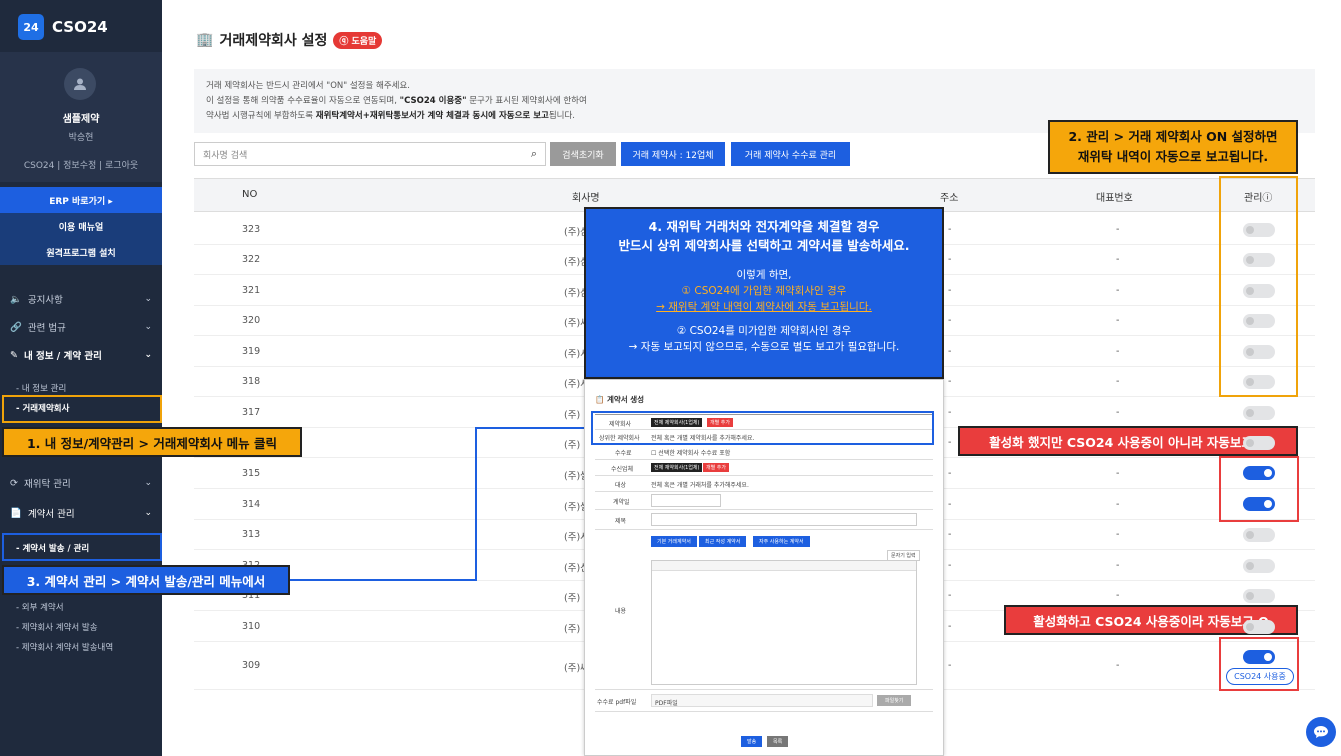  I want to click on subject-input, so click(784, 519).